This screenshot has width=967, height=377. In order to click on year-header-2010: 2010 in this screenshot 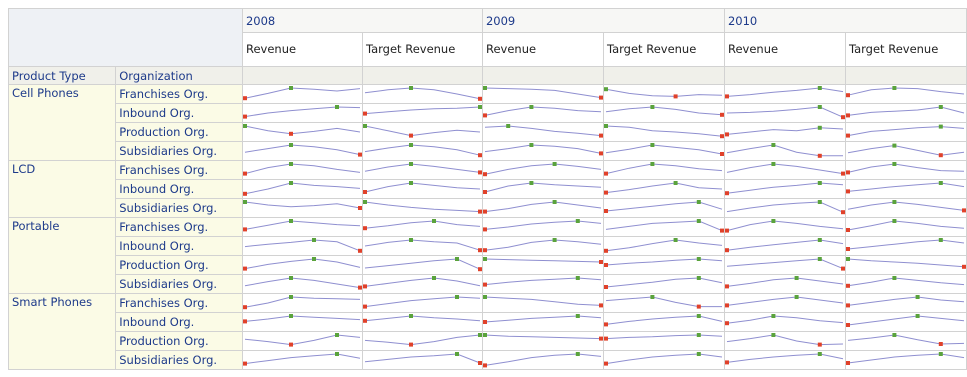, I will do `click(845, 20)`.